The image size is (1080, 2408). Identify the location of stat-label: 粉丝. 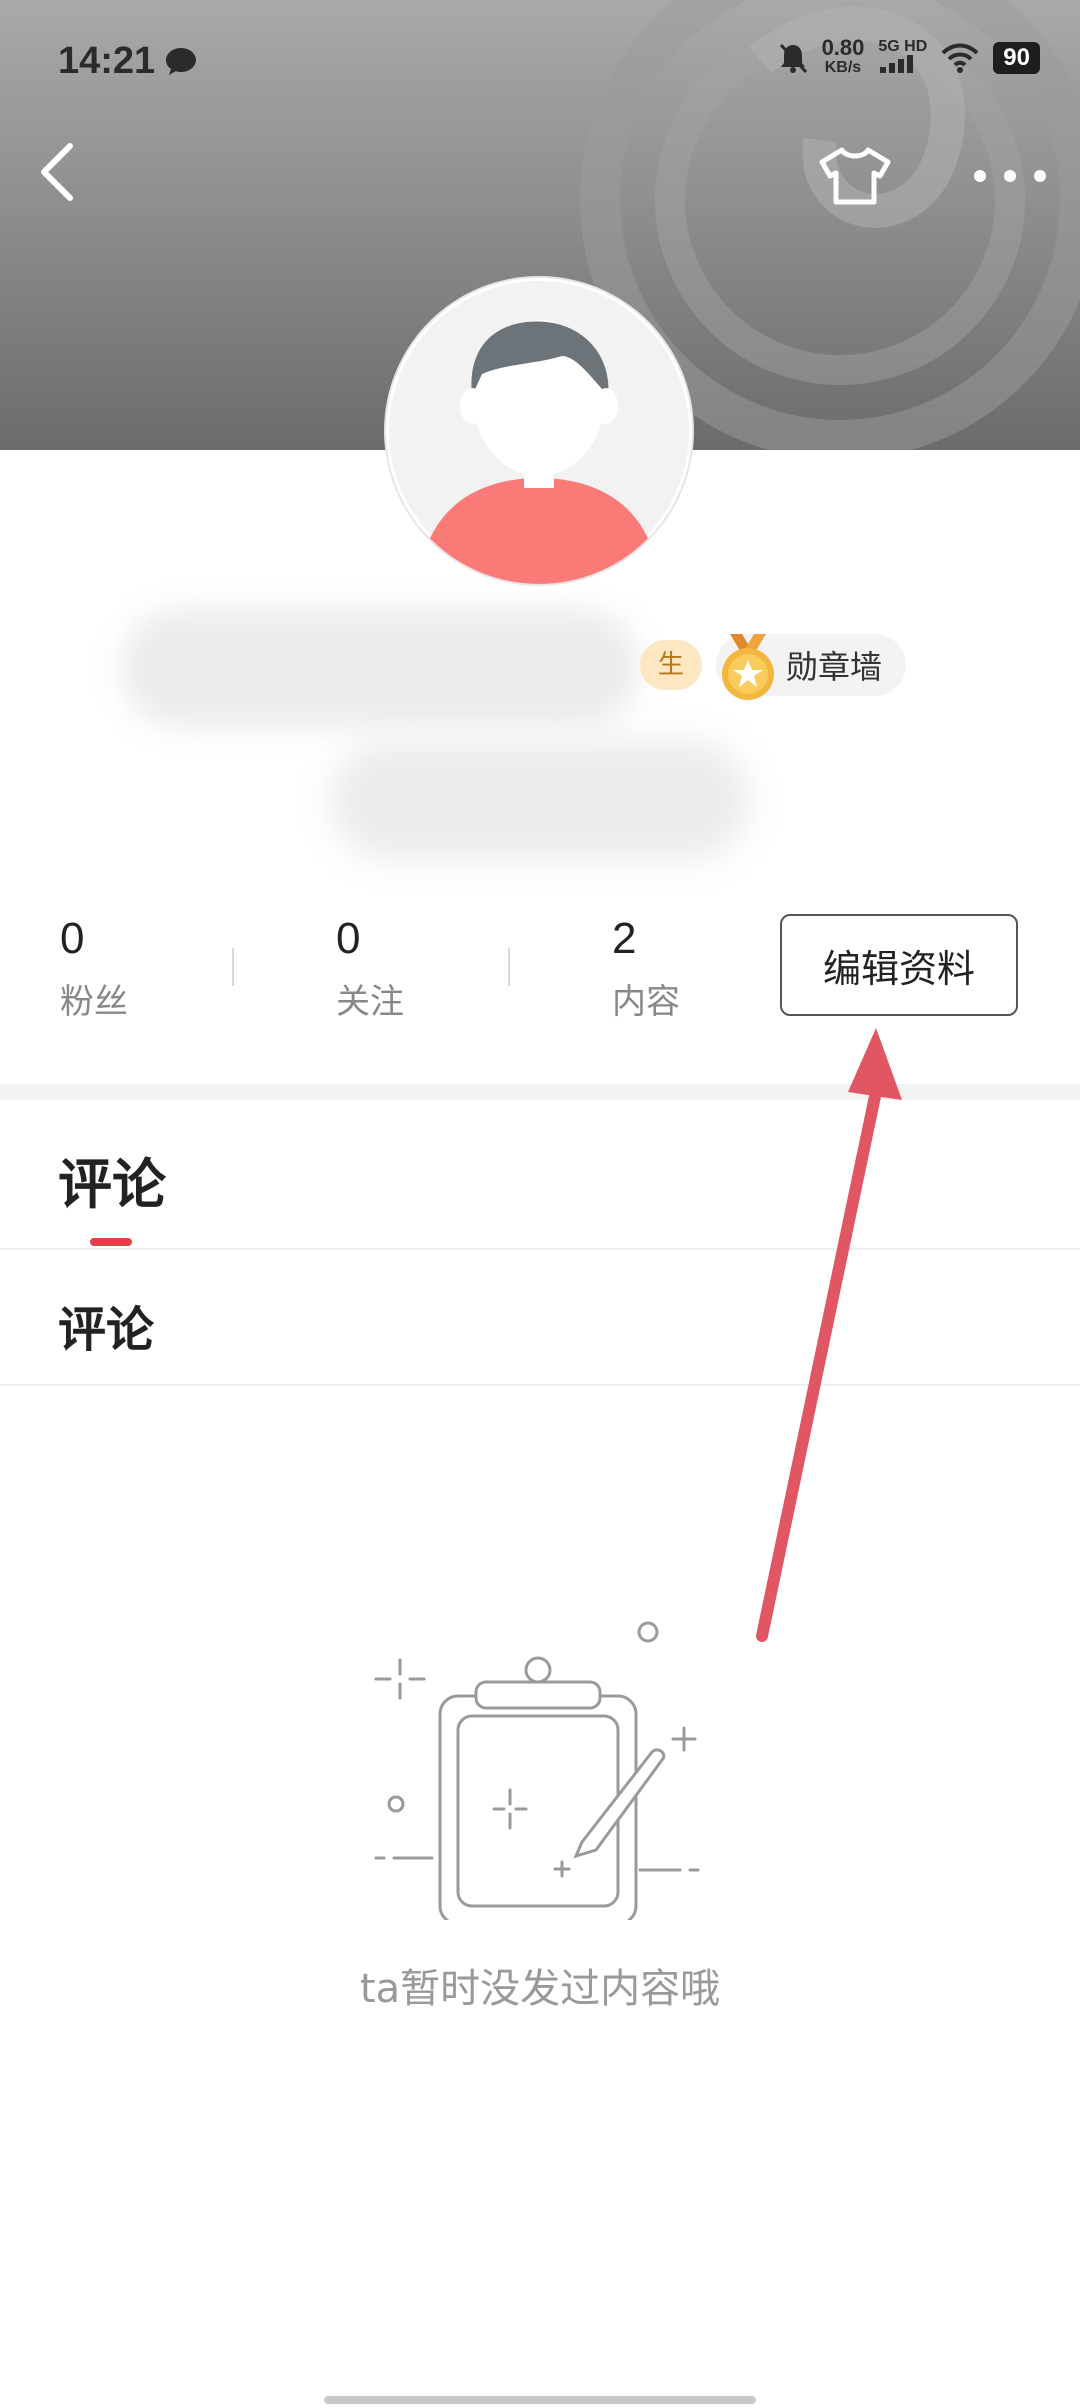
(94, 1002).